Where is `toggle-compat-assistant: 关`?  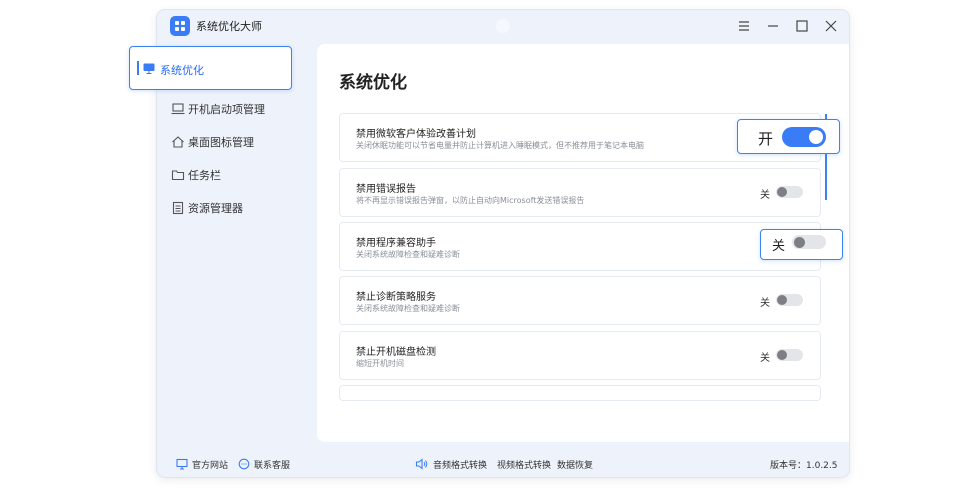 toggle-compat-assistant: 关 is located at coordinates (801, 244).